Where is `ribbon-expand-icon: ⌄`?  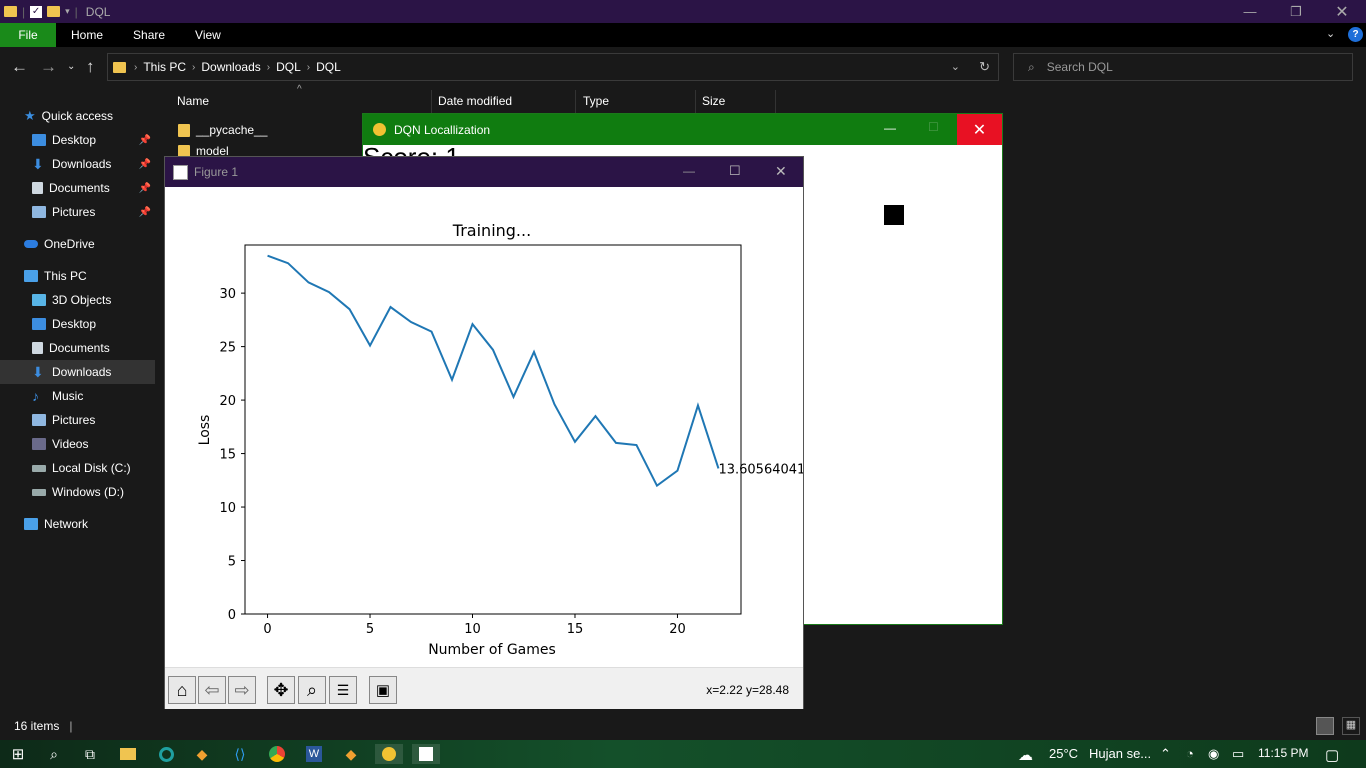
ribbon-expand-icon: ⌄ is located at coordinates (1330, 33).